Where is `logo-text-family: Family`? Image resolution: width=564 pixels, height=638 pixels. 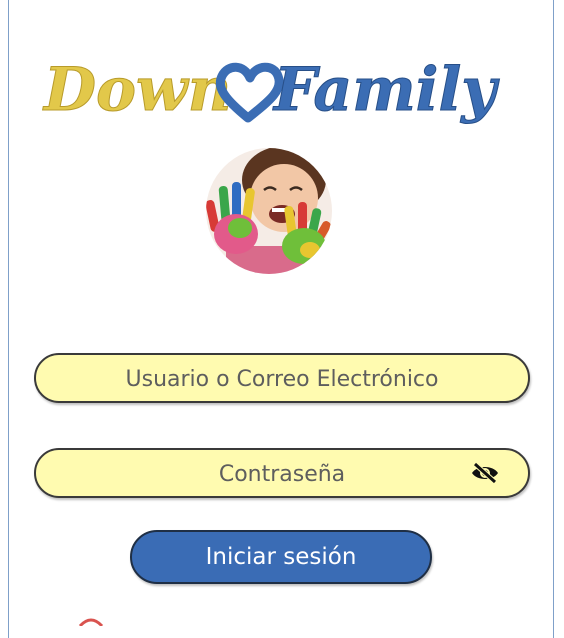
logo-text-family: Family is located at coordinates (386, 90).